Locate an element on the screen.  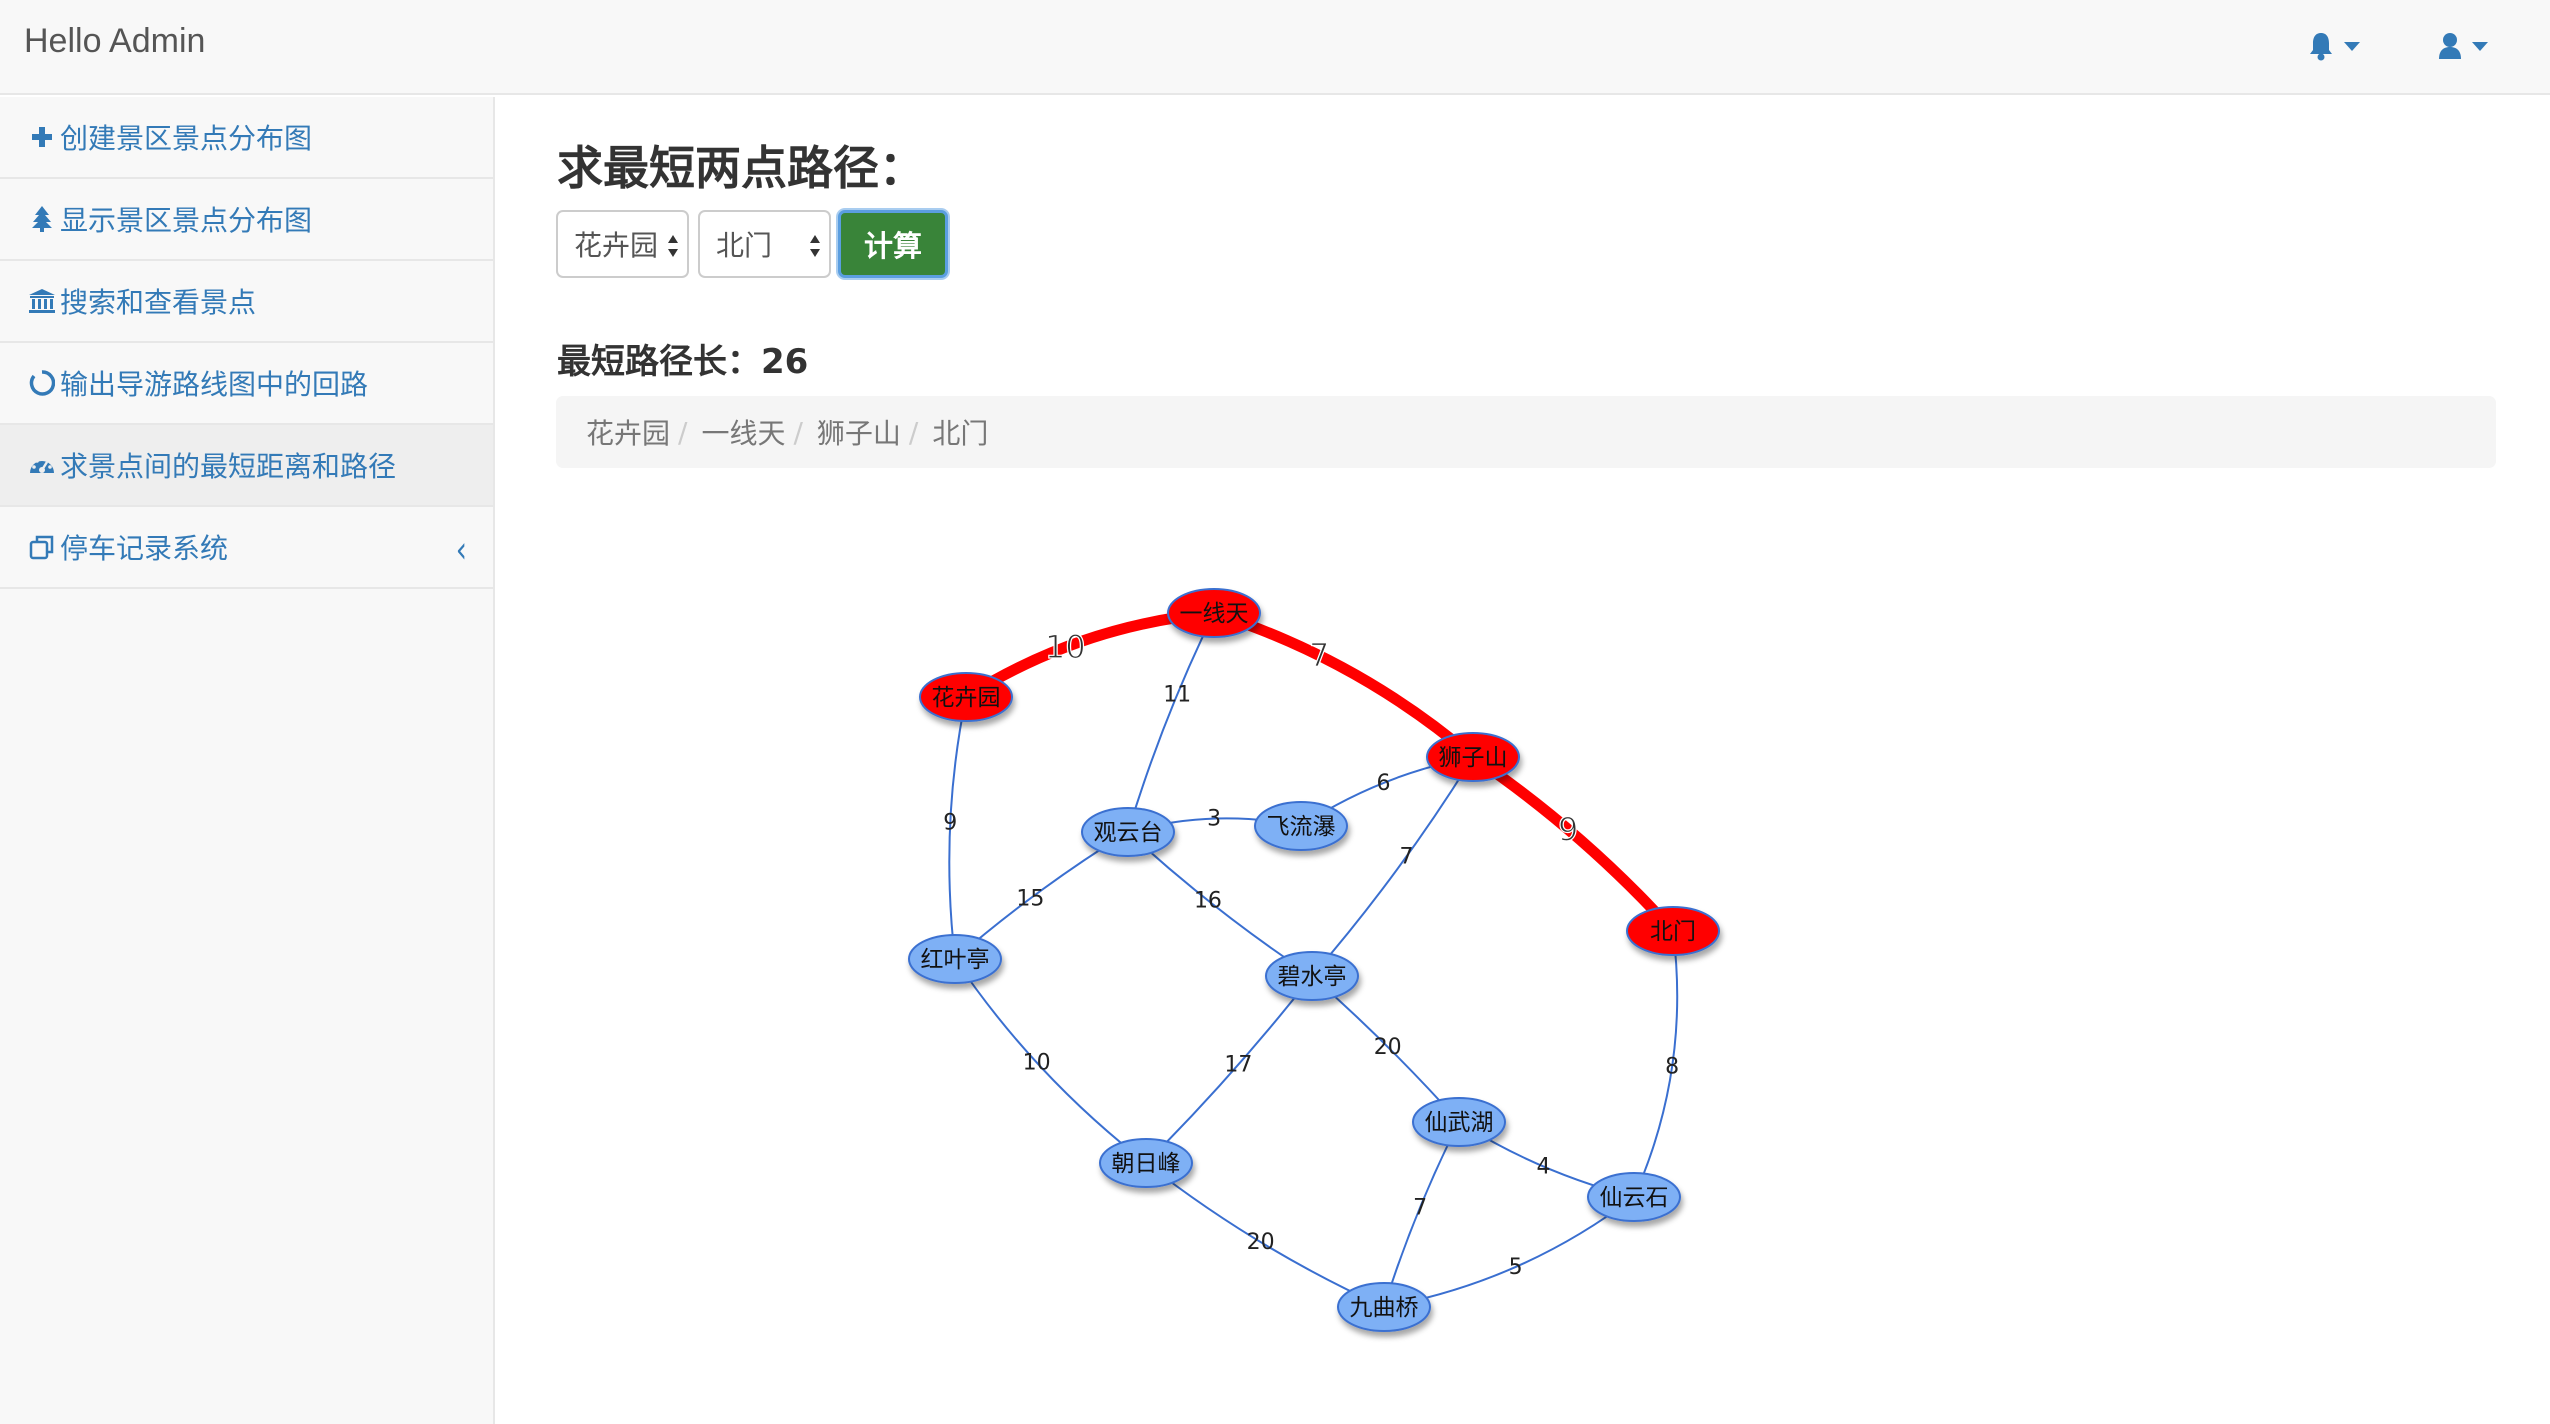
graph-node-label: 狮子山 is located at coordinates (1473, 758).